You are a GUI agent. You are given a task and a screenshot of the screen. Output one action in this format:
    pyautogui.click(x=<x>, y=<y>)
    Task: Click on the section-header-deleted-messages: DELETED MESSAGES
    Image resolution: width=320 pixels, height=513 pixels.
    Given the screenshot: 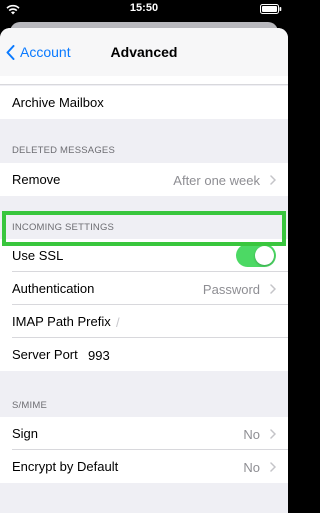 What is the action you would take?
    pyautogui.click(x=63, y=150)
    